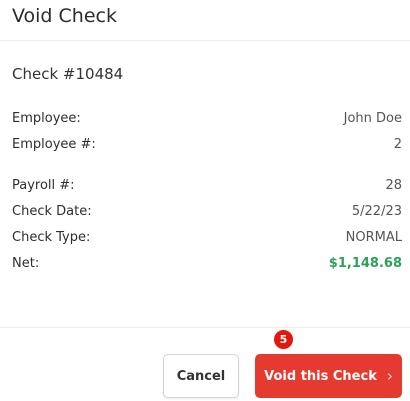 Image resolution: width=410 pixels, height=401 pixels. I want to click on detail-label: Check Type:, so click(51, 237).